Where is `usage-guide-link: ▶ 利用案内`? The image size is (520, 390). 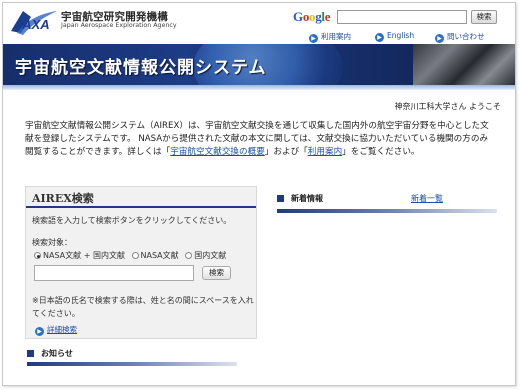 usage-guide-link: ▶ 利用案内 is located at coordinates (330, 37).